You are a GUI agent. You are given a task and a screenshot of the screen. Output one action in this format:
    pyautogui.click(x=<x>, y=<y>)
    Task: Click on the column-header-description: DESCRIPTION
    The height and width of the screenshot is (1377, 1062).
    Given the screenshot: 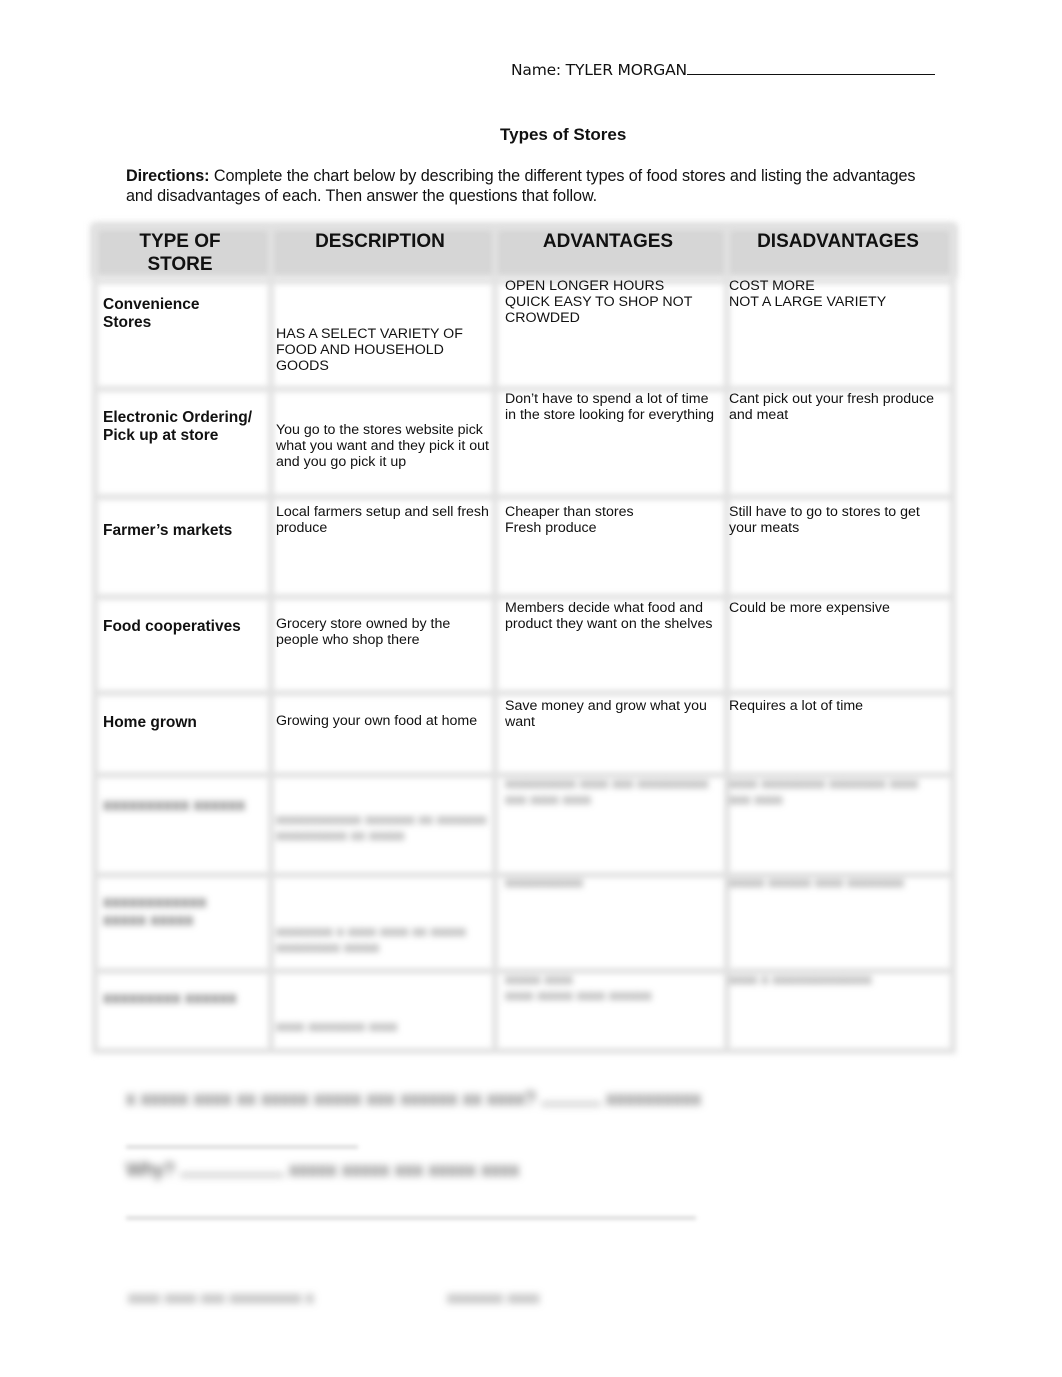 What is the action you would take?
    pyautogui.click(x=380, y=241)
    